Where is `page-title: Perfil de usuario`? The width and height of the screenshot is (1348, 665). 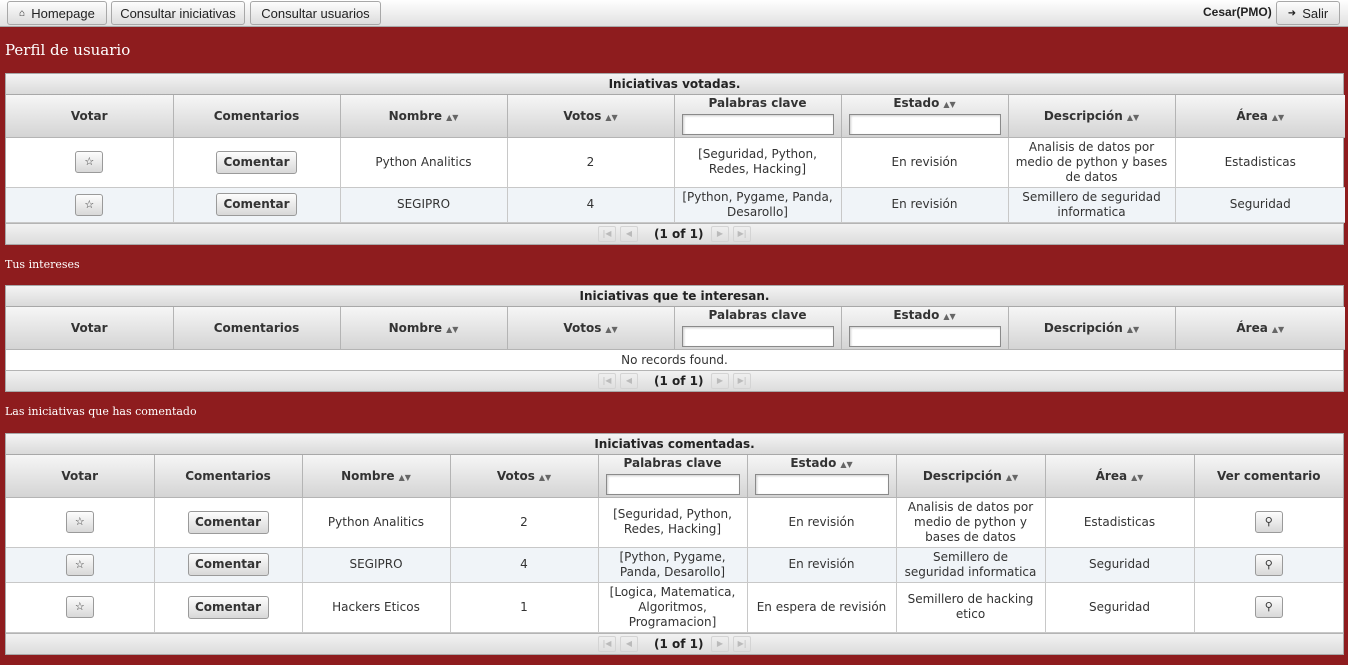 page-title: Perfil de usuario is located at coordinates (68, 50).